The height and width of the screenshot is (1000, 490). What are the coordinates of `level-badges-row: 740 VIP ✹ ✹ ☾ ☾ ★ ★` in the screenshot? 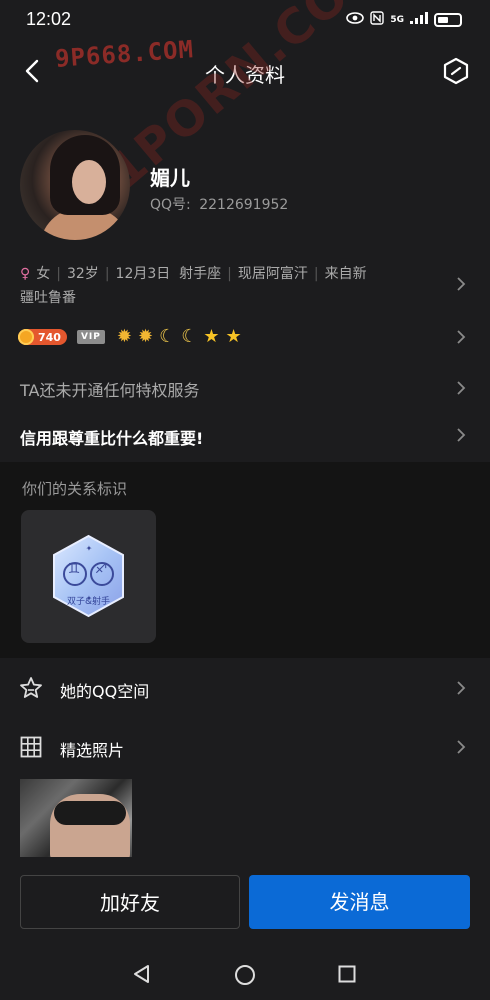 It's located at (130, 337).